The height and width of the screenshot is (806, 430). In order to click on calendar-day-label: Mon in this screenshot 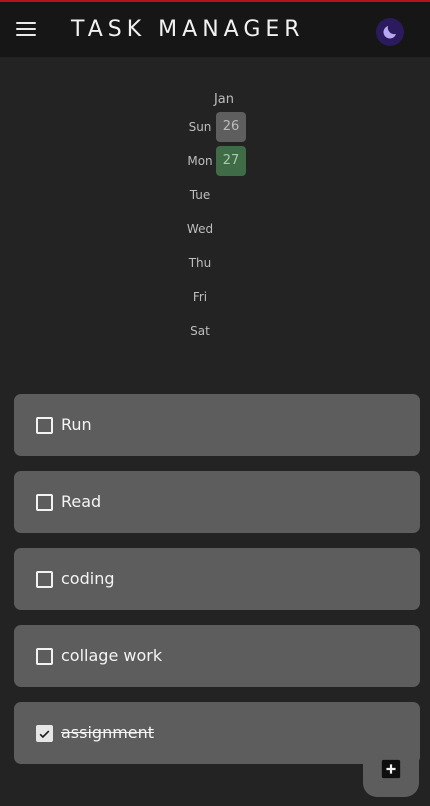, I will do `click(200, 161)`.